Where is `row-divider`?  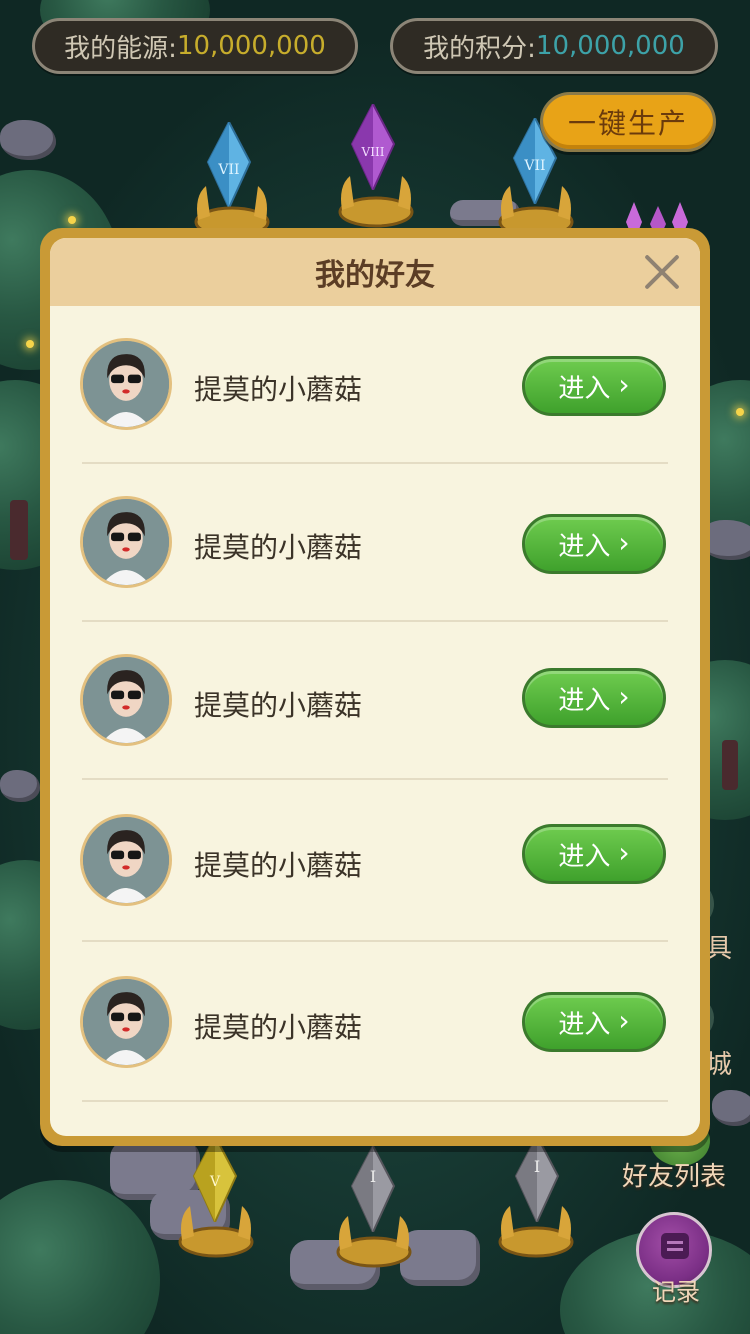
row-divider is located at coordinates (375, 1101).